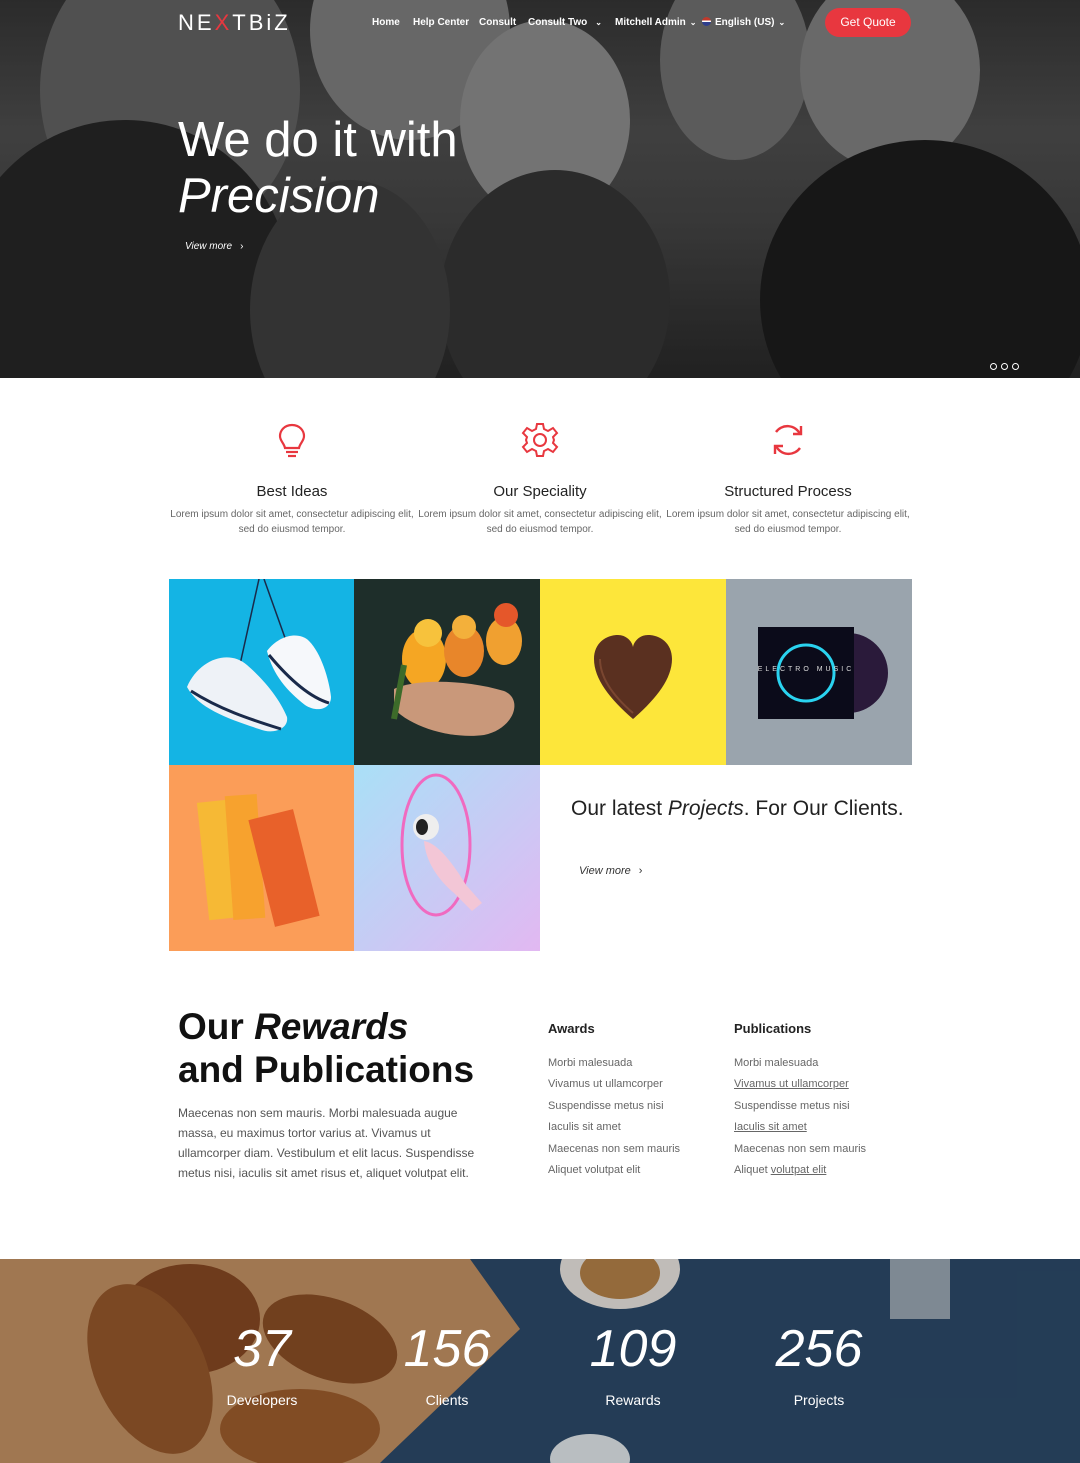  What do you see at coordinates (259, 655) in the screenshot?
I see `sneakers-image` at bounding box center [259, 655].